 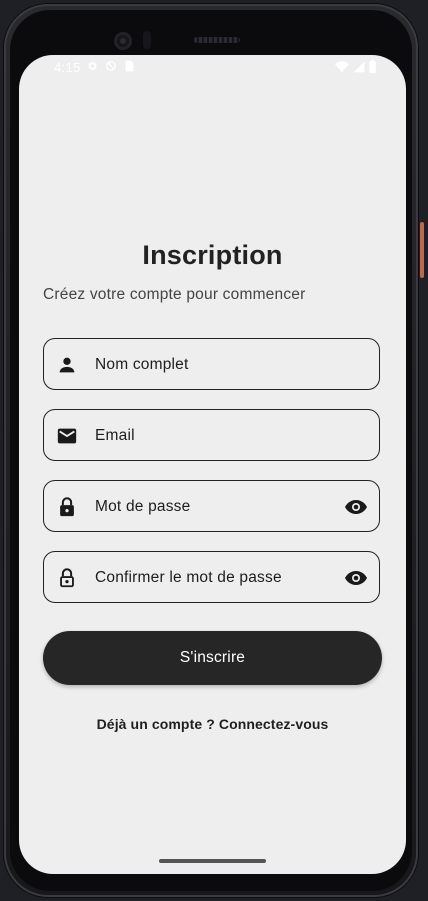 I want to click on battery-icon, so click(x=372, y=66).